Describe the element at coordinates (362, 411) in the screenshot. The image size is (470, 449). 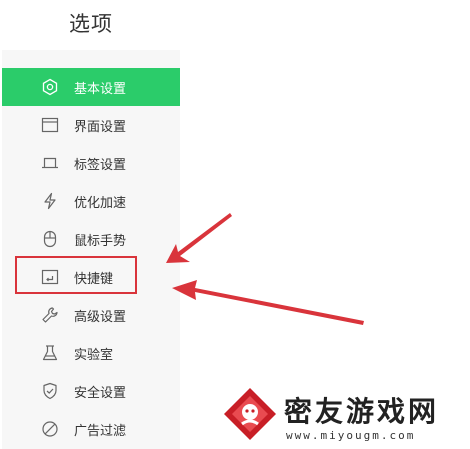
I see `watermark-title: 密友游戏网` at that location.